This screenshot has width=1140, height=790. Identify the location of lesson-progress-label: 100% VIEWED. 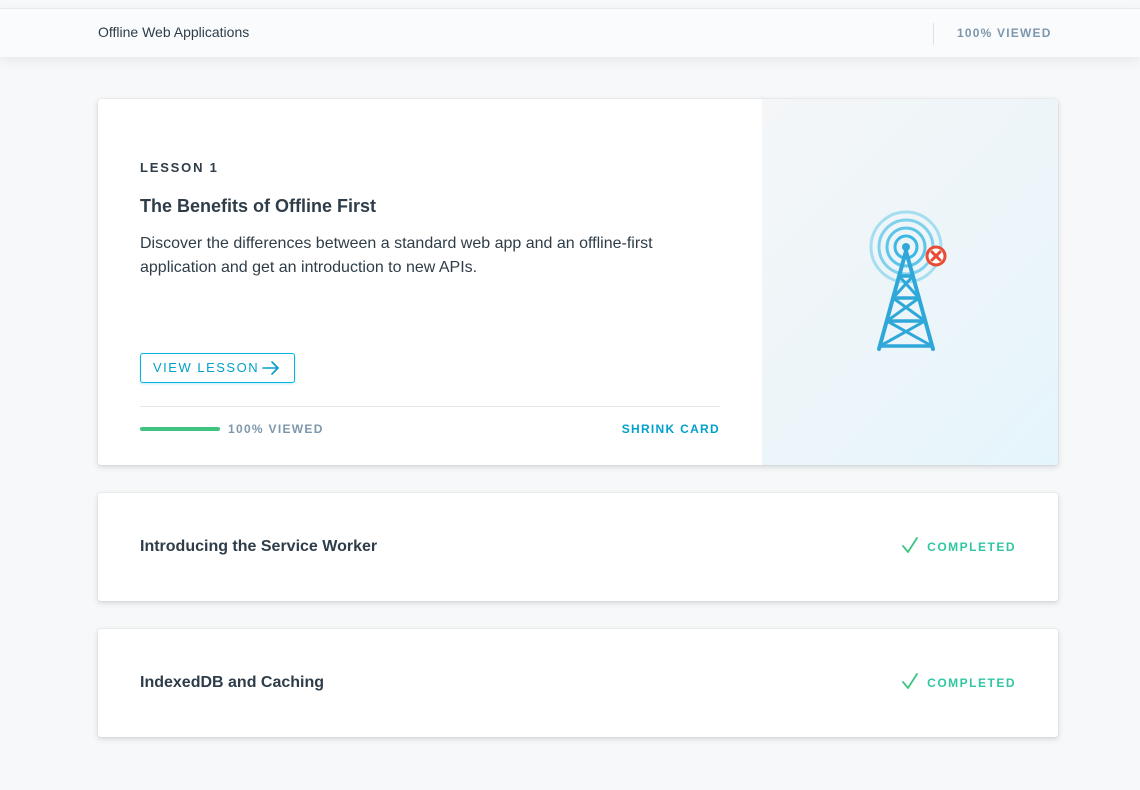
(276, 429).